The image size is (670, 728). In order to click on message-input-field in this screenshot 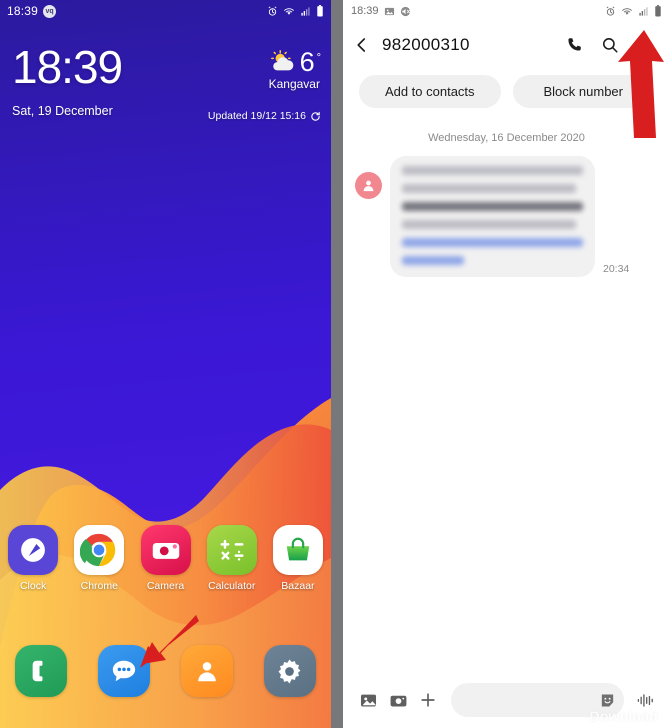, I will do `click(537, 700)`.